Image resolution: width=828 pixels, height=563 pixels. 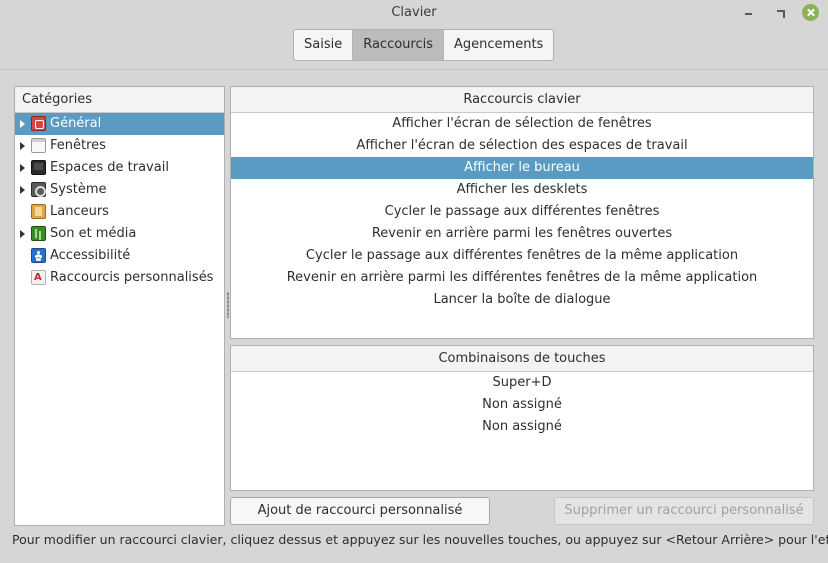 I want to click on tab-saisie: Saisie, so click(x=324, y=45).